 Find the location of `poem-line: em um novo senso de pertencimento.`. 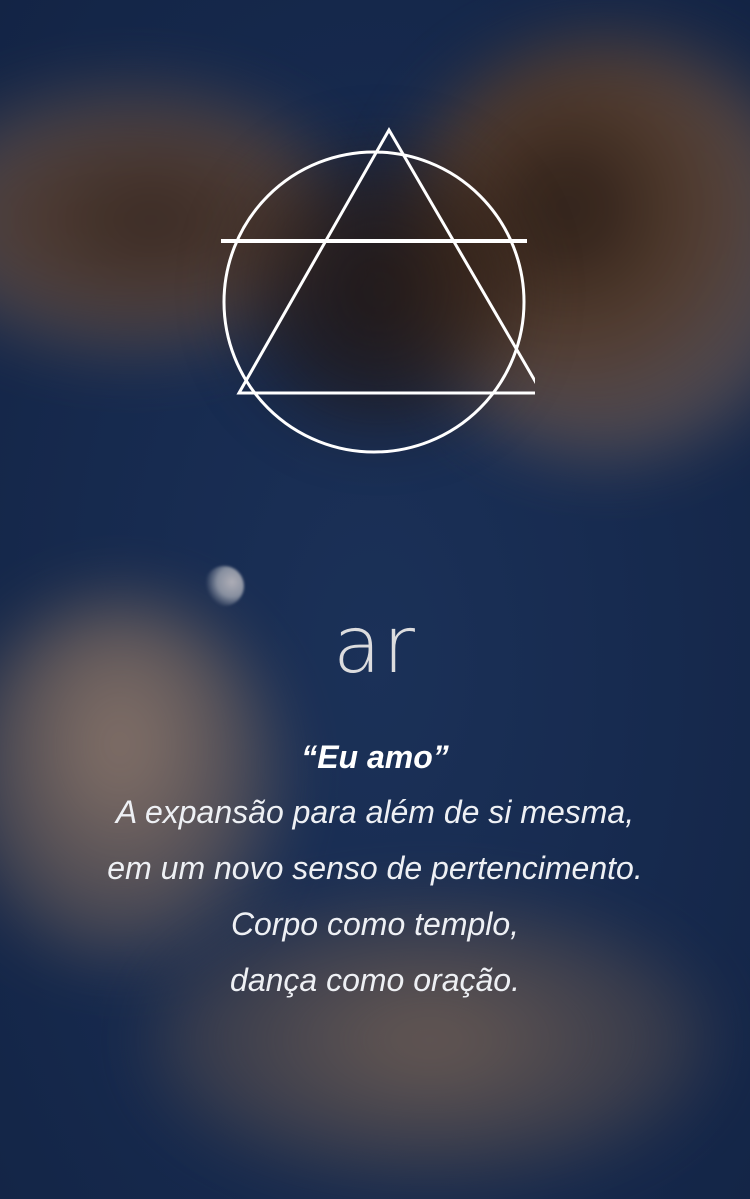

poem-line: em um novo senso de pertencimento. is located at coordinates (375, 868).